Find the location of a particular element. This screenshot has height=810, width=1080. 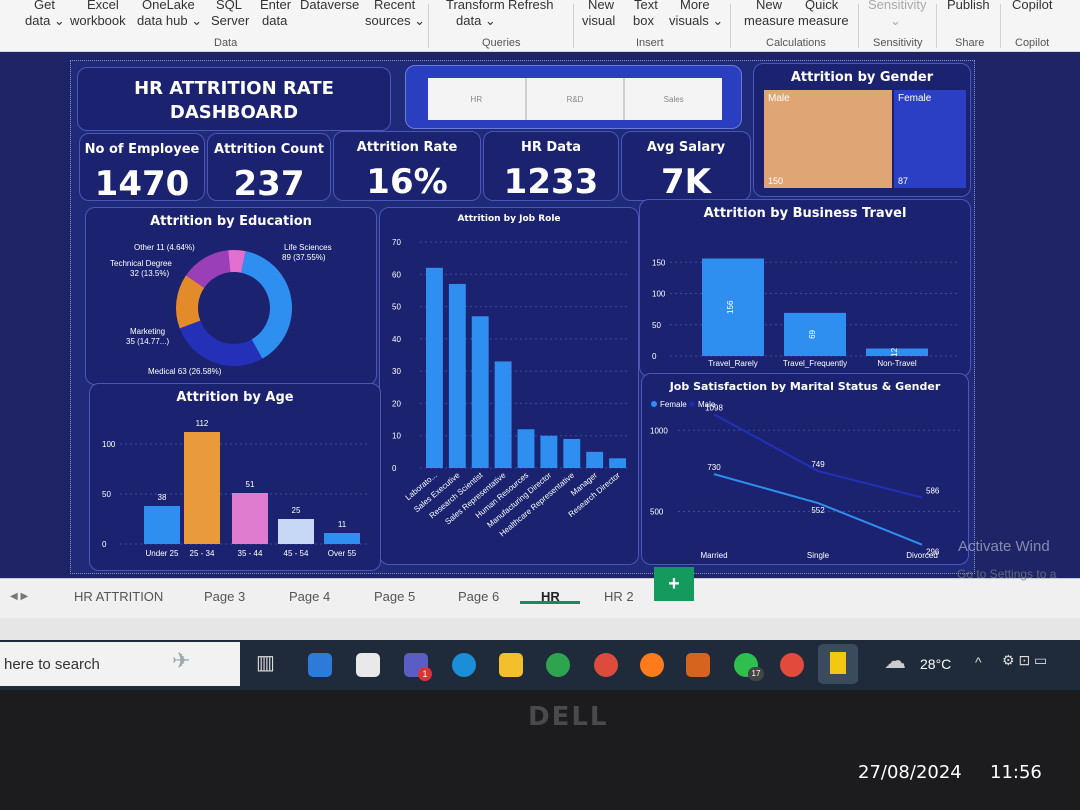

quick-measure-button: Quick is located at coordinates (821, 6).